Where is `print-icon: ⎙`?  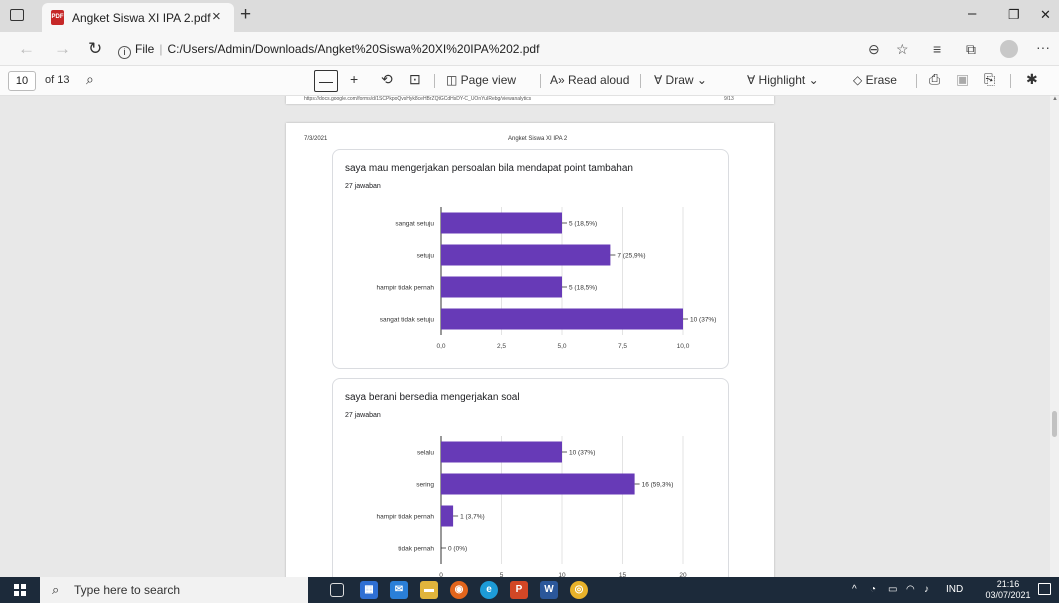
print-icon: ⎙ is located at coordinates (934, 79).